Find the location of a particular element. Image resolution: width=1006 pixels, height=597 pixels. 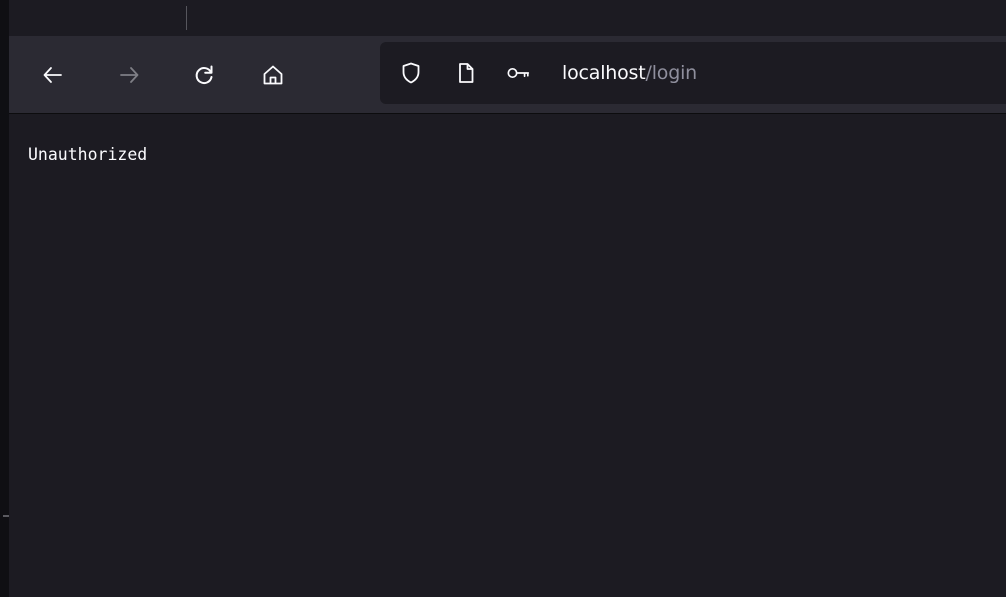

arrow-right-icon is located at coordinates (129, 75).